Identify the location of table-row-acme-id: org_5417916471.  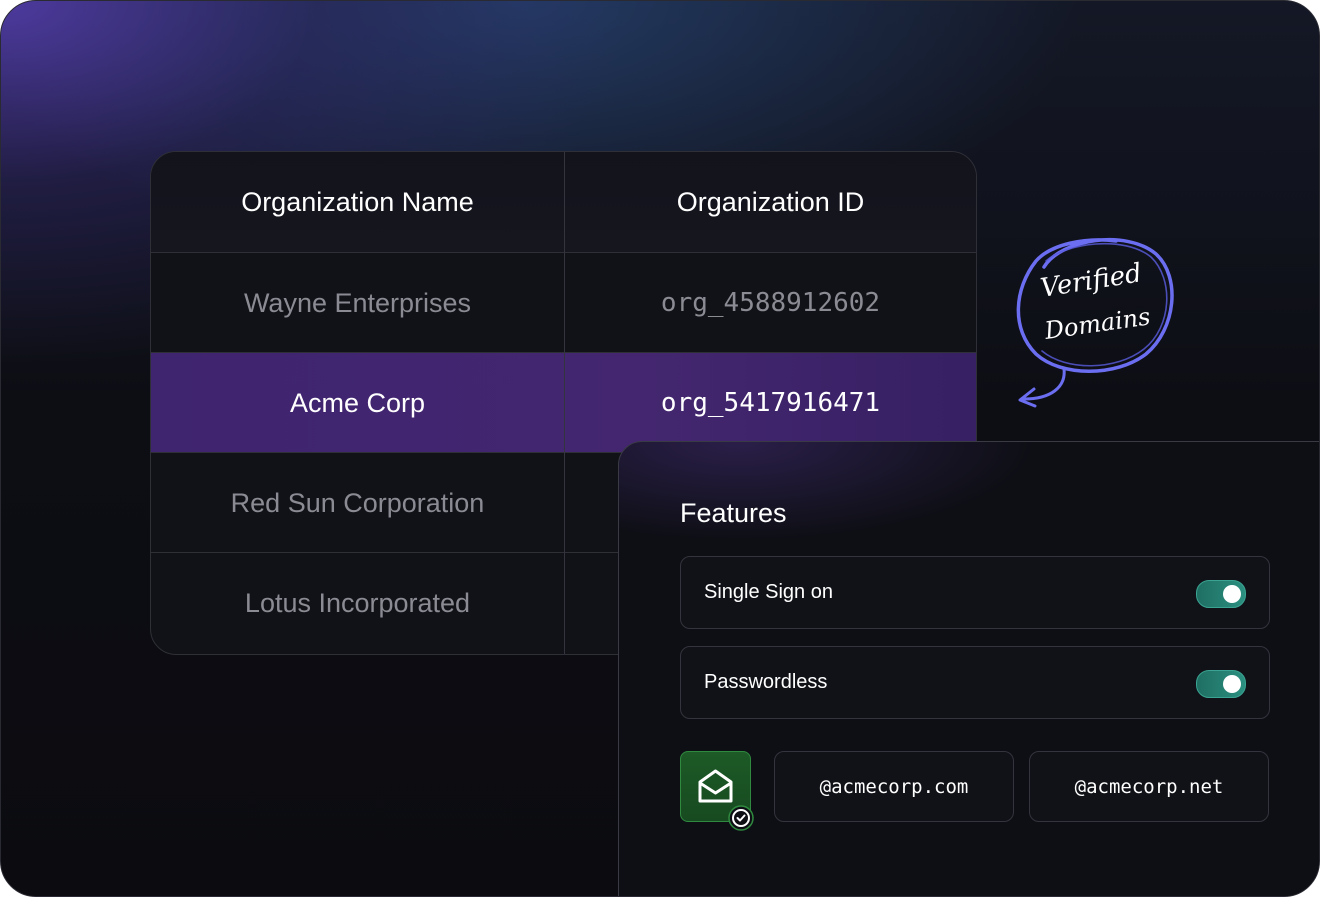
(770, 403).